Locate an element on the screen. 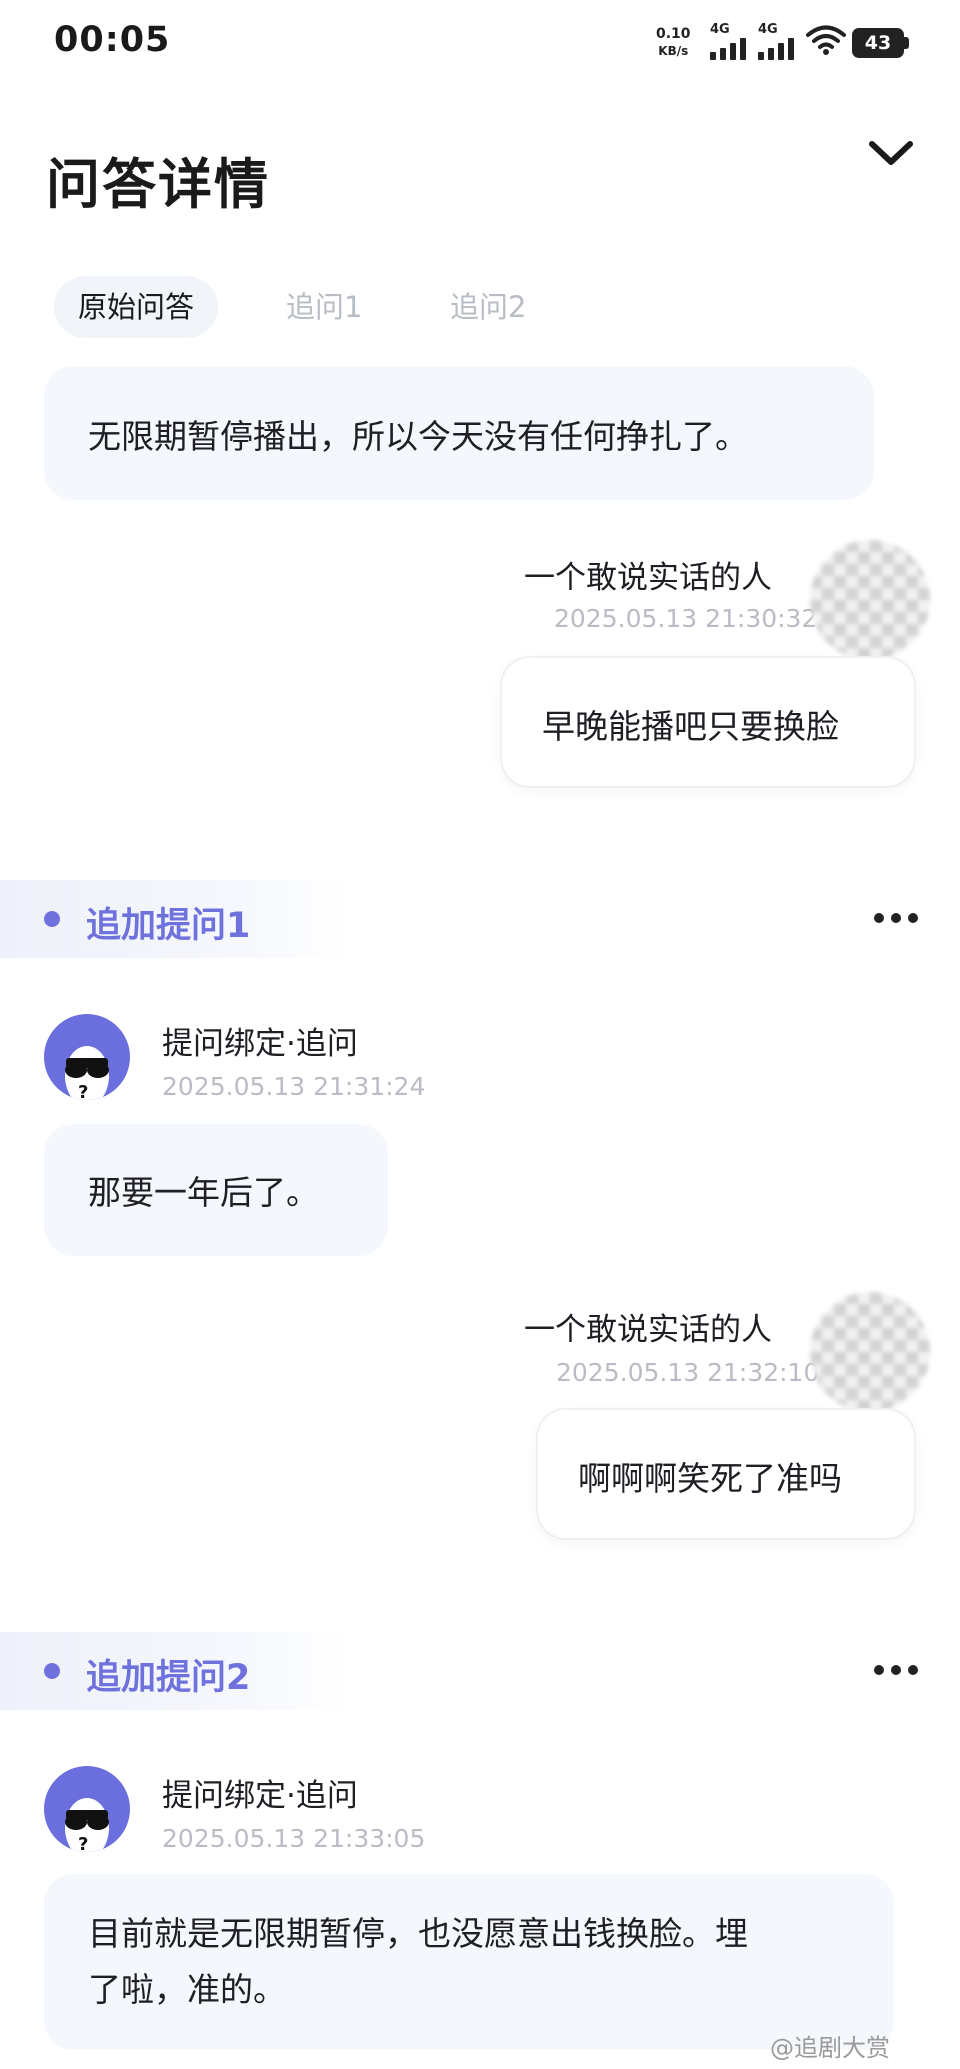  tab-followup-2: 追问2 is located at coordinates (488, 307).